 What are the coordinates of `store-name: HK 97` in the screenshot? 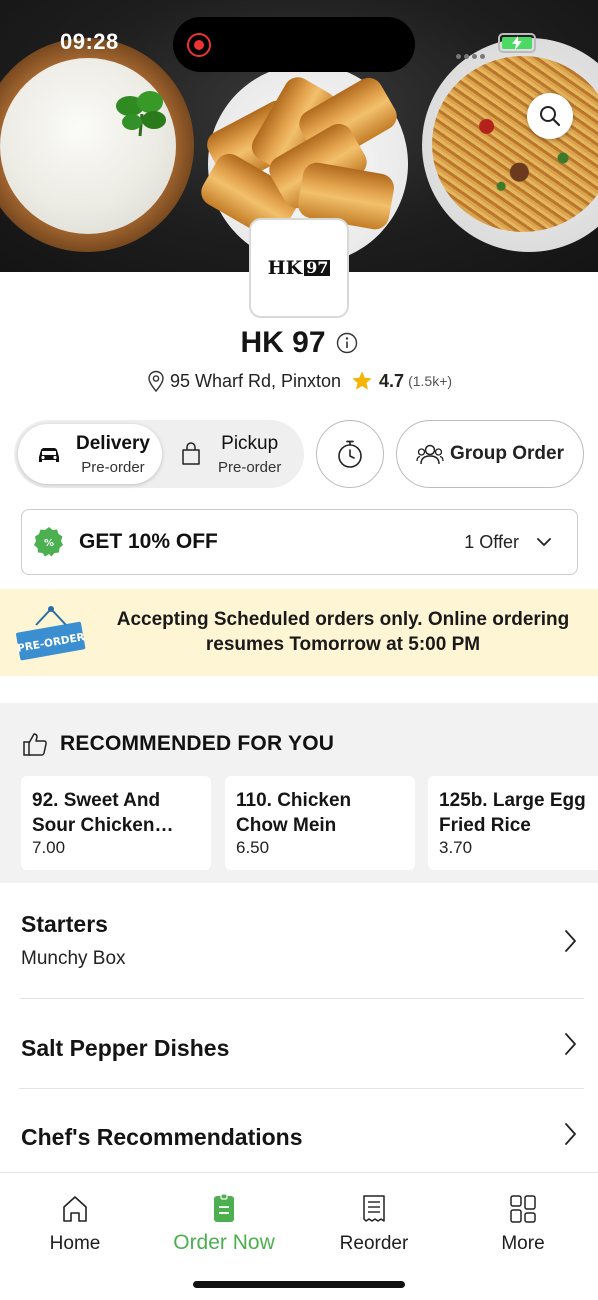 It's located at (283, 342).